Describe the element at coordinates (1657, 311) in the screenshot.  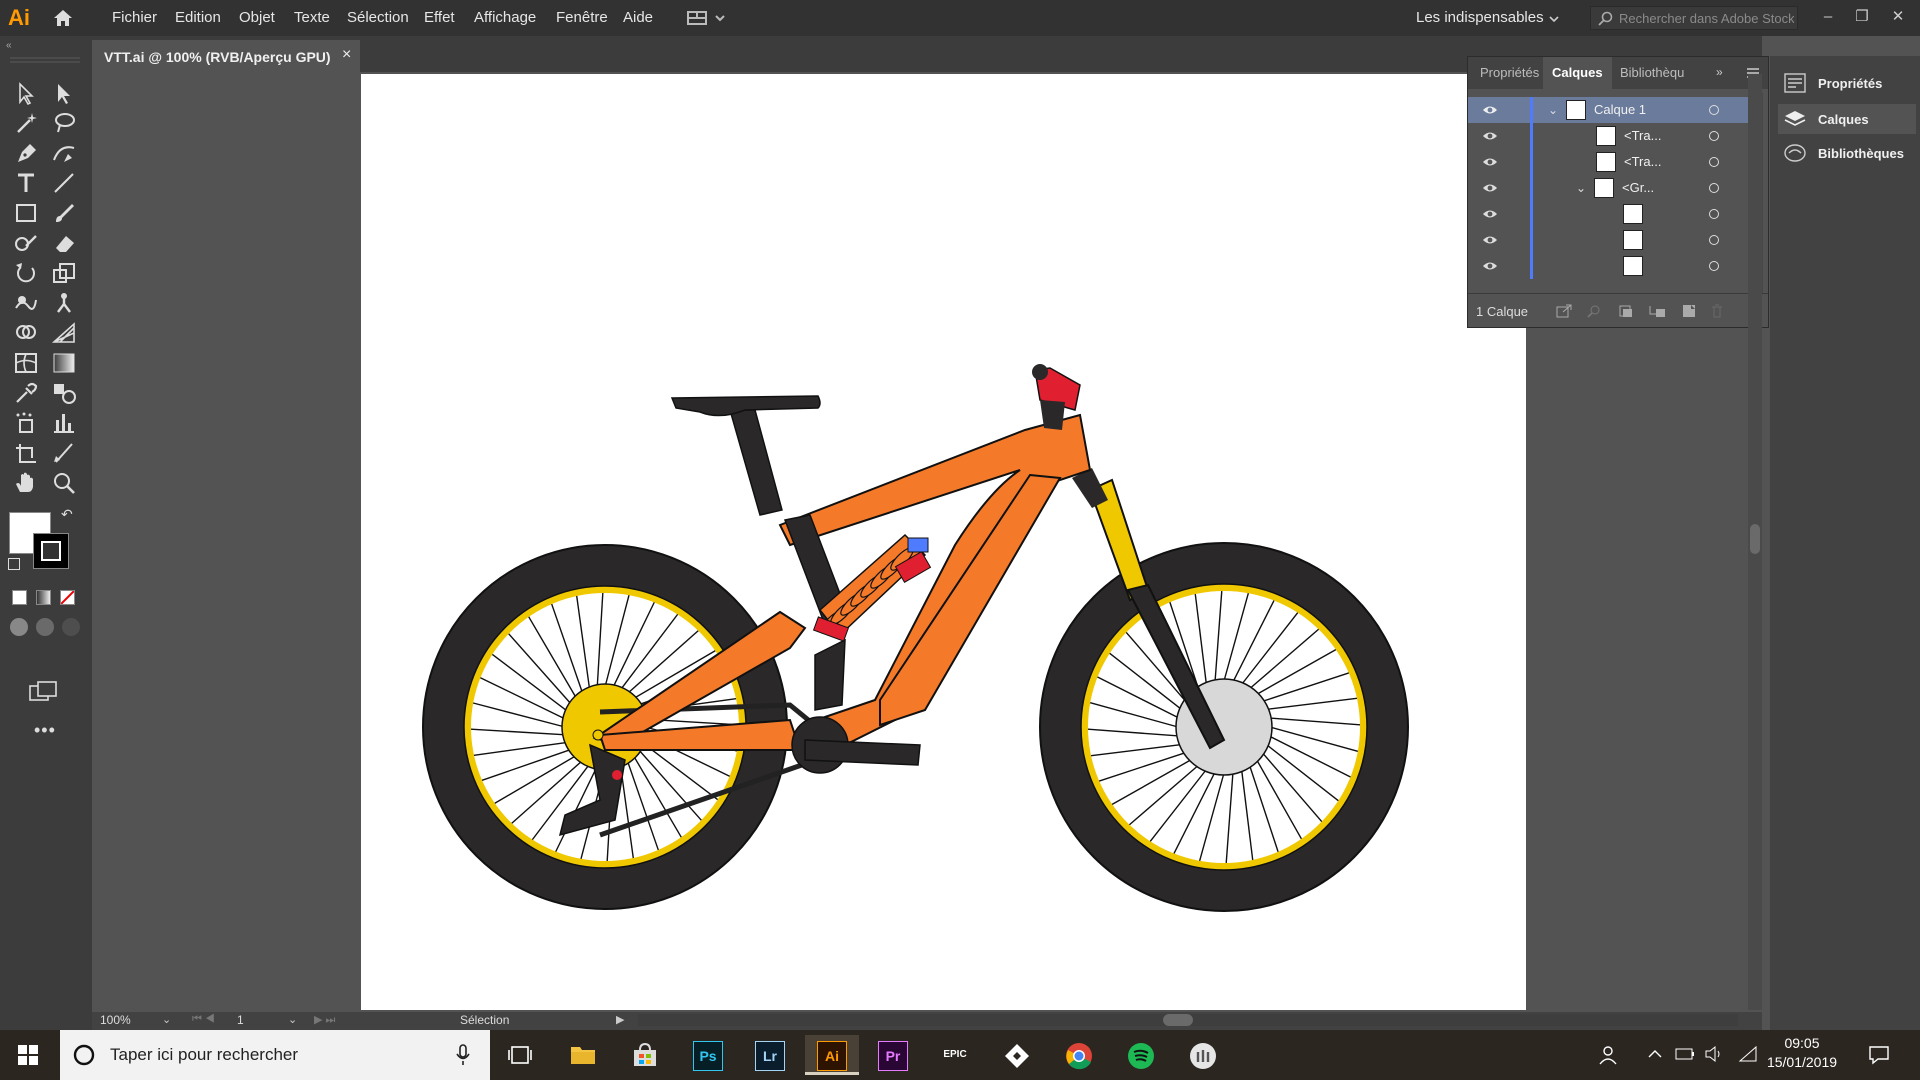
I see `new-sublayer-icon` at that location.